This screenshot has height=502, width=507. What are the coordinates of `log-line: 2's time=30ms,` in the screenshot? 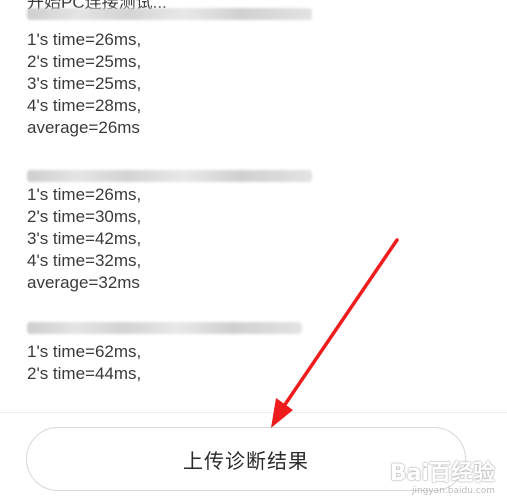 It's located at (84, 216).